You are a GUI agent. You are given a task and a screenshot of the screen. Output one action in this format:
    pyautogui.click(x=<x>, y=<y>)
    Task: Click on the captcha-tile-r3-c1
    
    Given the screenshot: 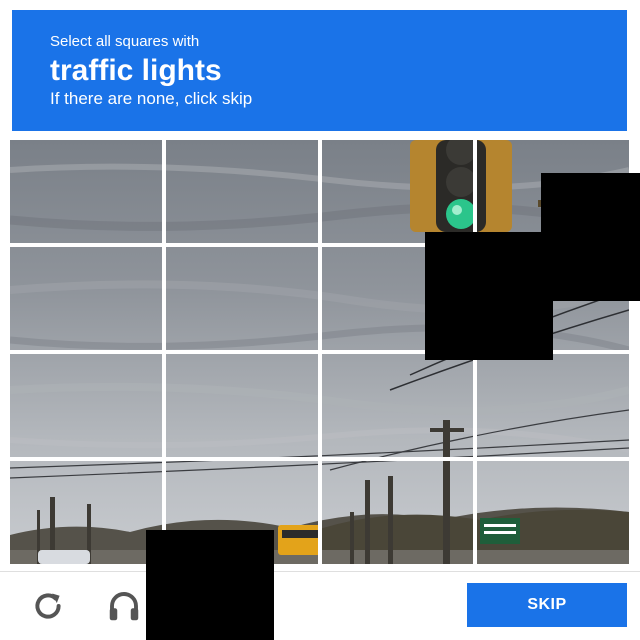 What is the action you would take?
    pyautogui.click(x=86, y=405)
    